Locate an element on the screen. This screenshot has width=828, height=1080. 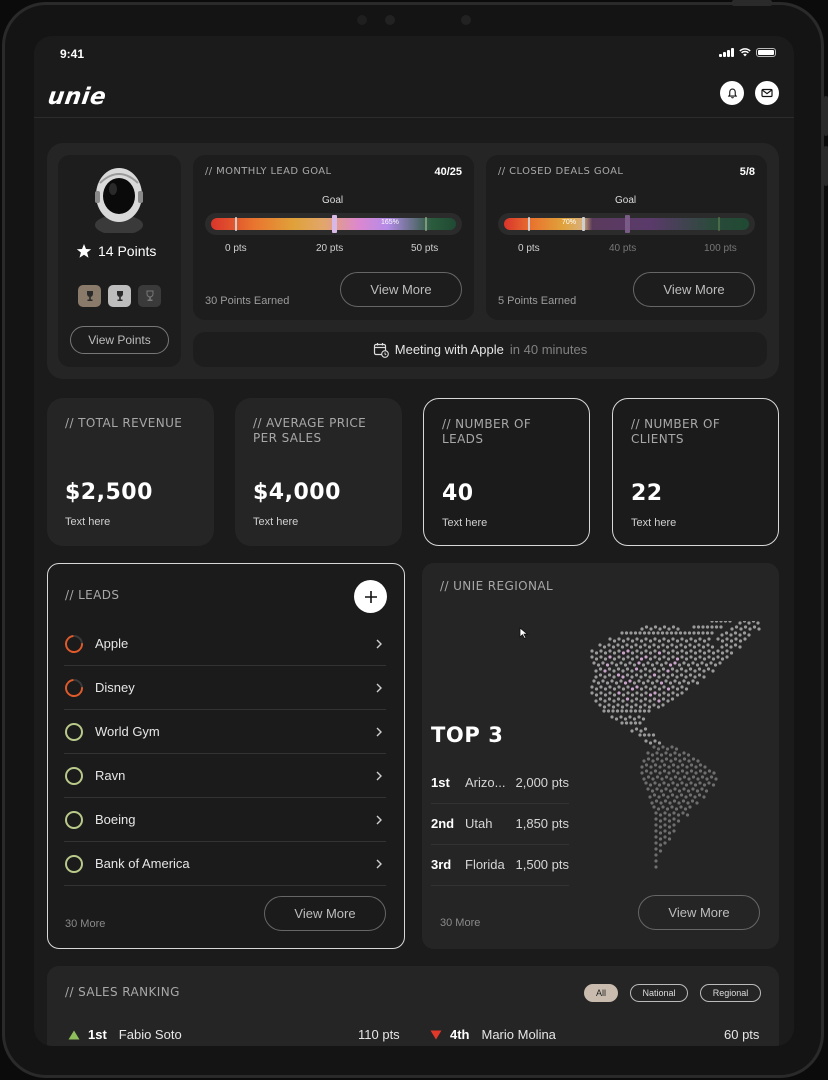
add-lead-button is located at coordinates (370, 596).